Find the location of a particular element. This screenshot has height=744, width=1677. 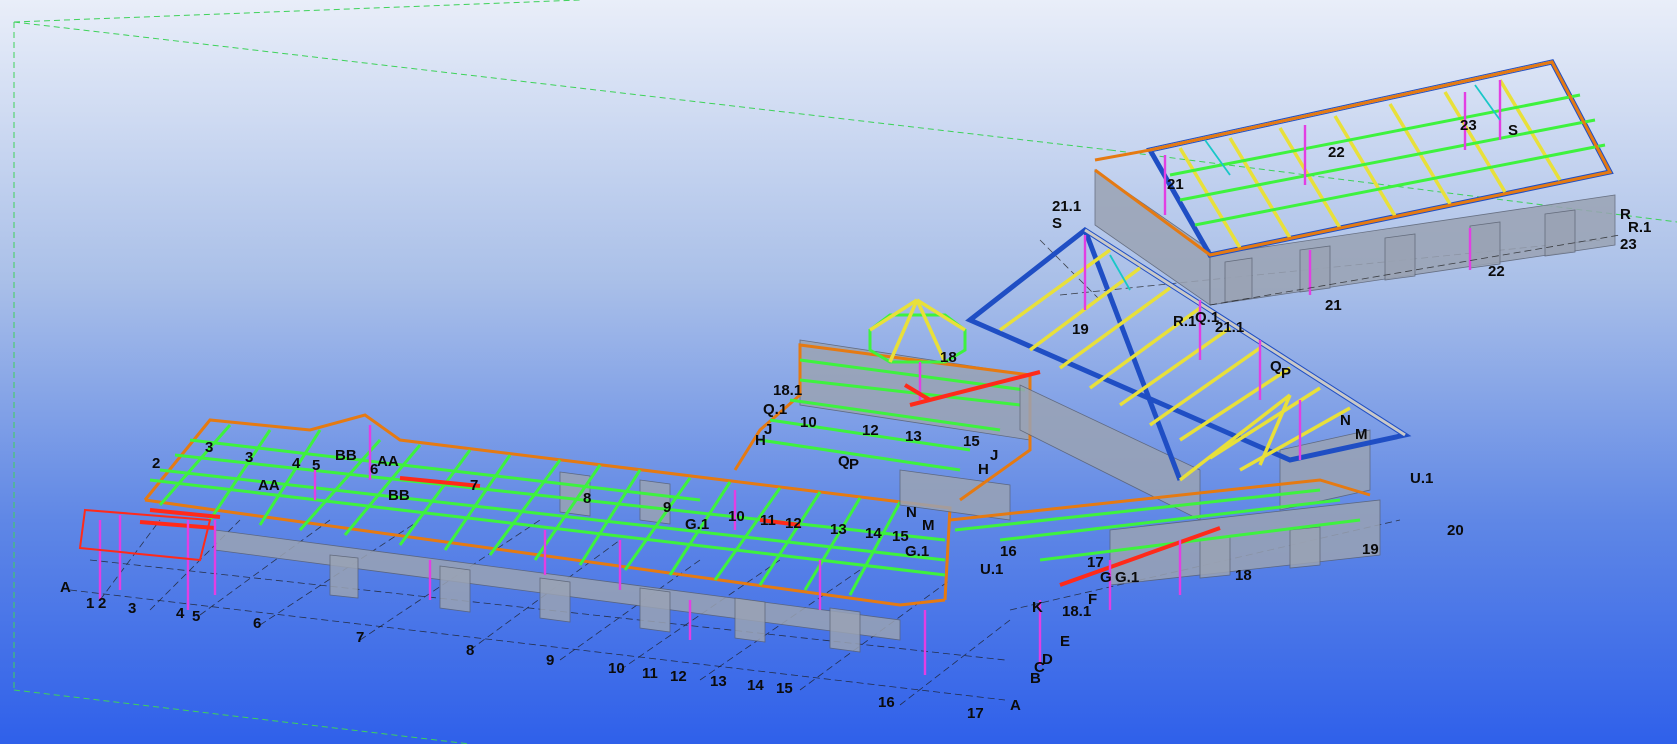

roof-label-R1: R.1 is located at coordinates (1184, 321).